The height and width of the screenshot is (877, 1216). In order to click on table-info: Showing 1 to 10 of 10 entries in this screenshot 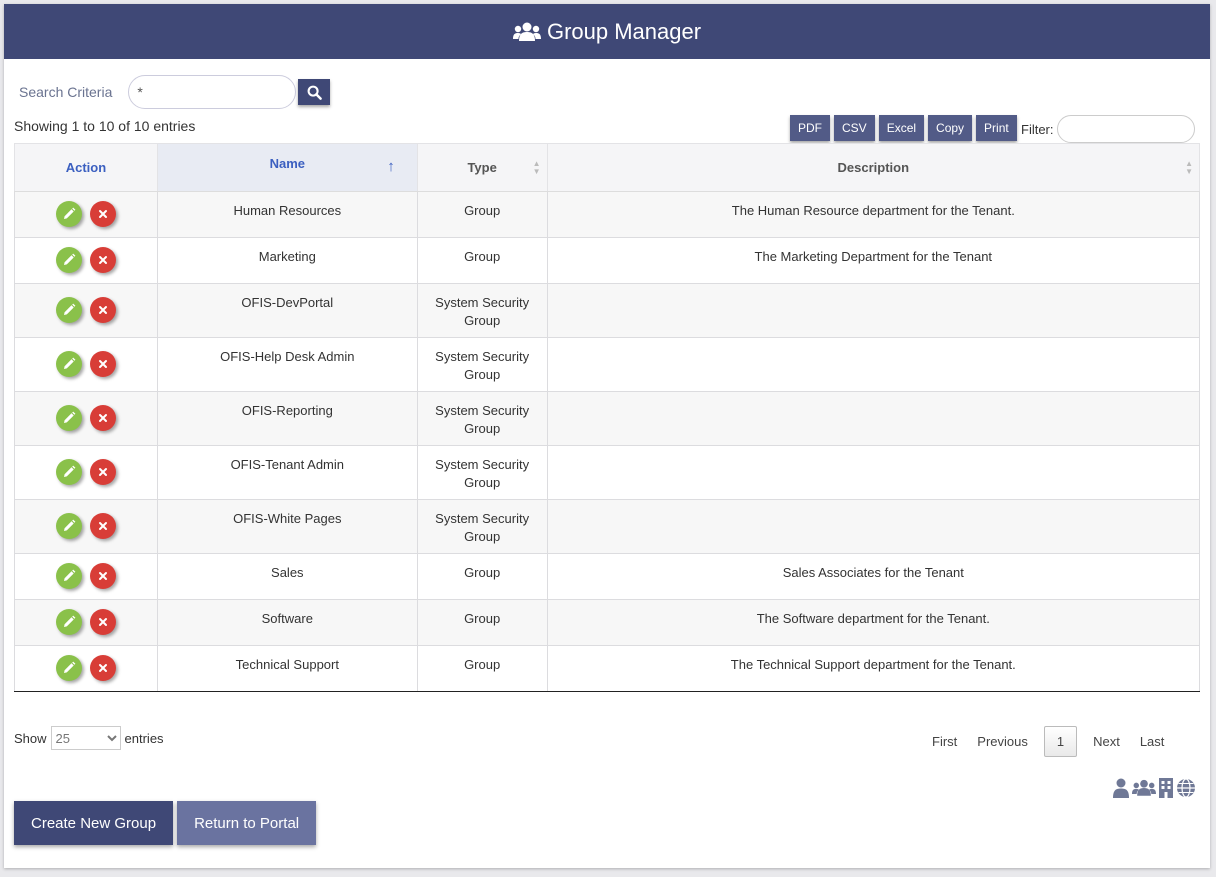, I will do `click(105, 126)`.